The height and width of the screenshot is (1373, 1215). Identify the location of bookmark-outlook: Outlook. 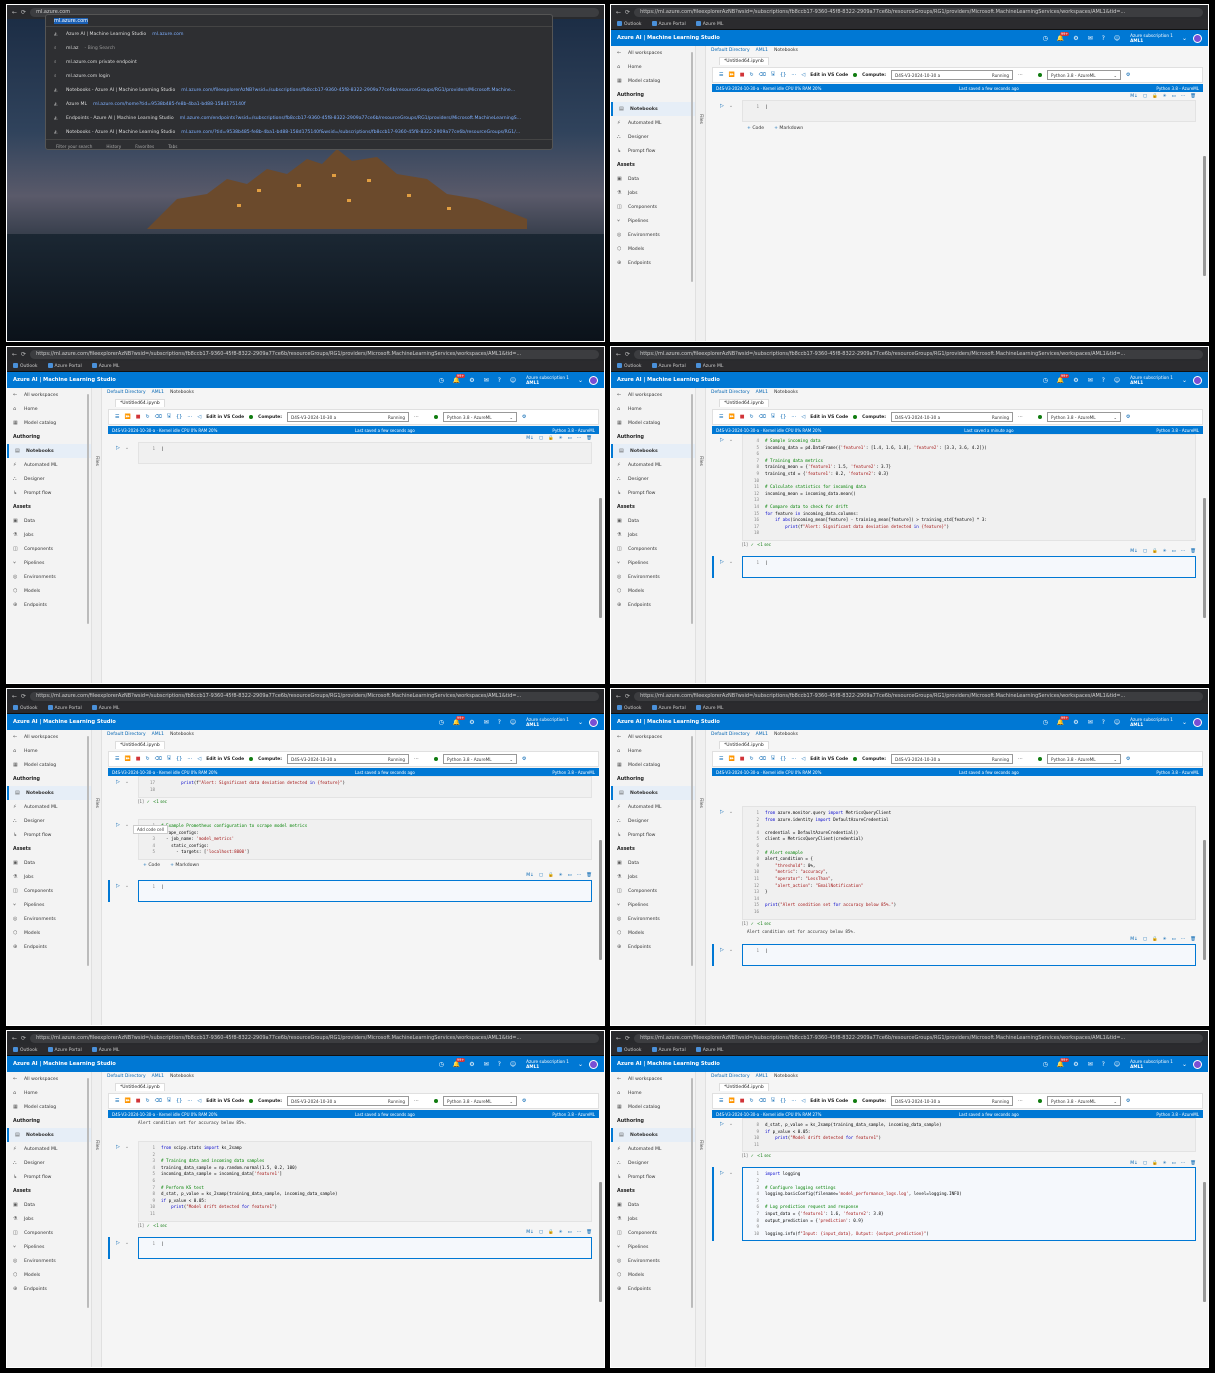
(25, 366).